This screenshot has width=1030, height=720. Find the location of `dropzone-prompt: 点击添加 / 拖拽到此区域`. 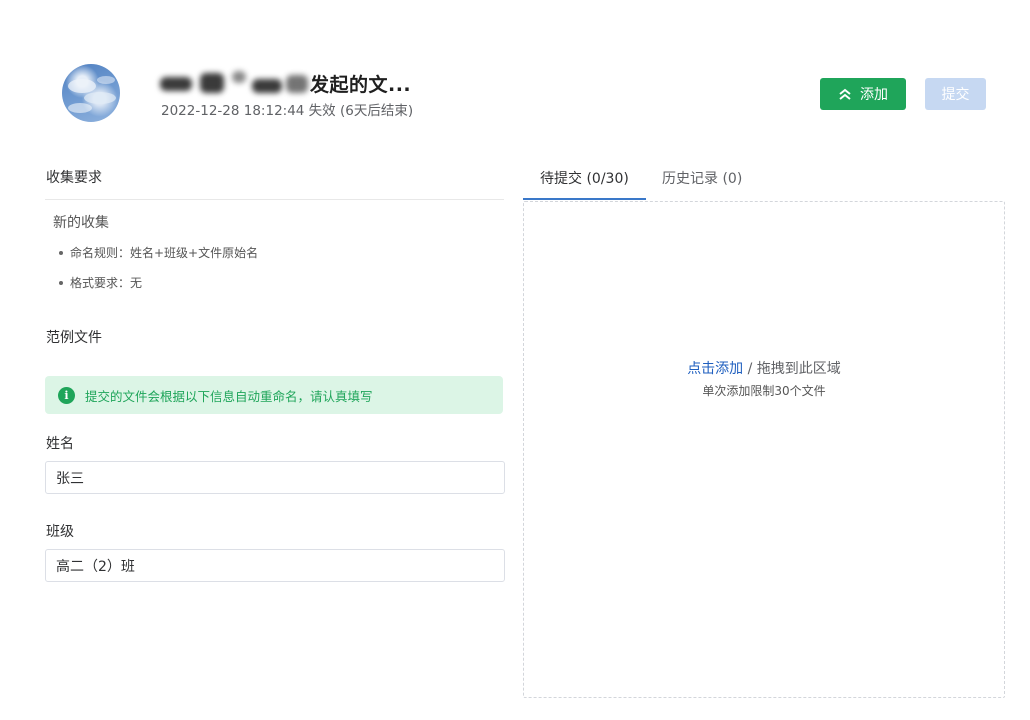

dropzone-prompt: 点击添加 / 拖拽到此区域 is located at coordinates (764, 368).